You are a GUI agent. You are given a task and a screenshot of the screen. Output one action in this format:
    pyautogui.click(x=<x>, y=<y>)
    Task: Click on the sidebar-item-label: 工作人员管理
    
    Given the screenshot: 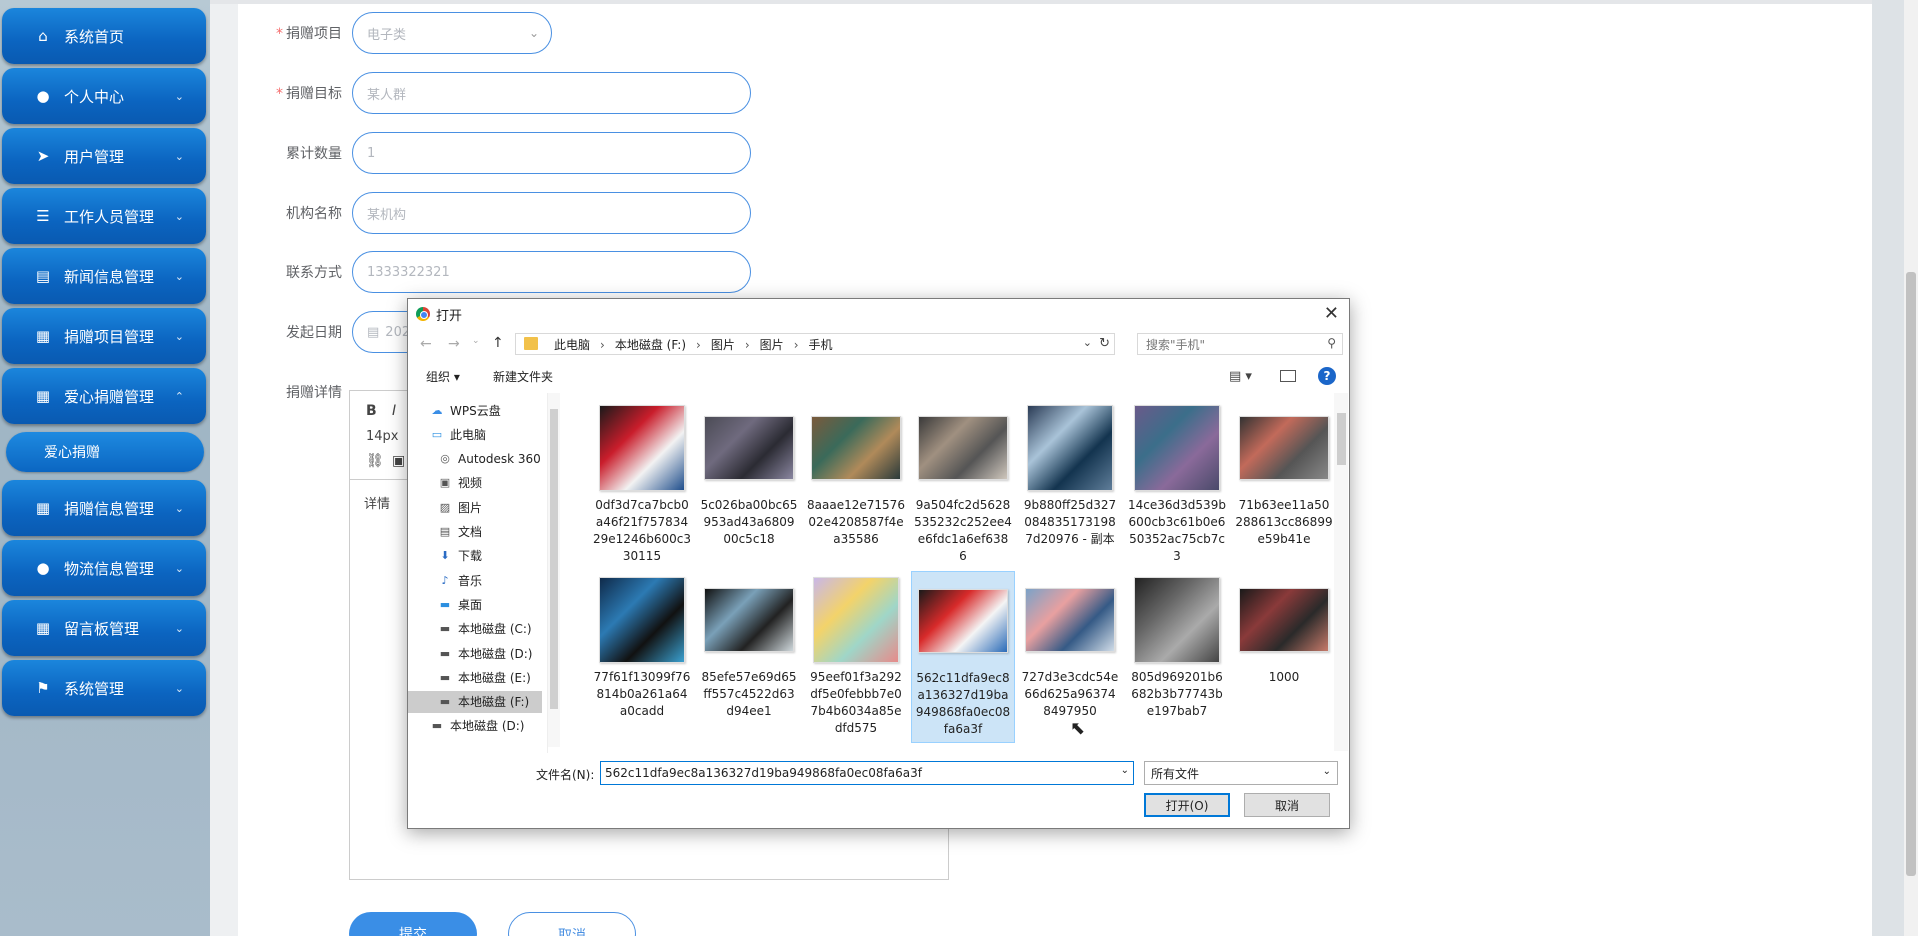 What is the action you would take?
    pyautogui.click(x=109, y=216)
    